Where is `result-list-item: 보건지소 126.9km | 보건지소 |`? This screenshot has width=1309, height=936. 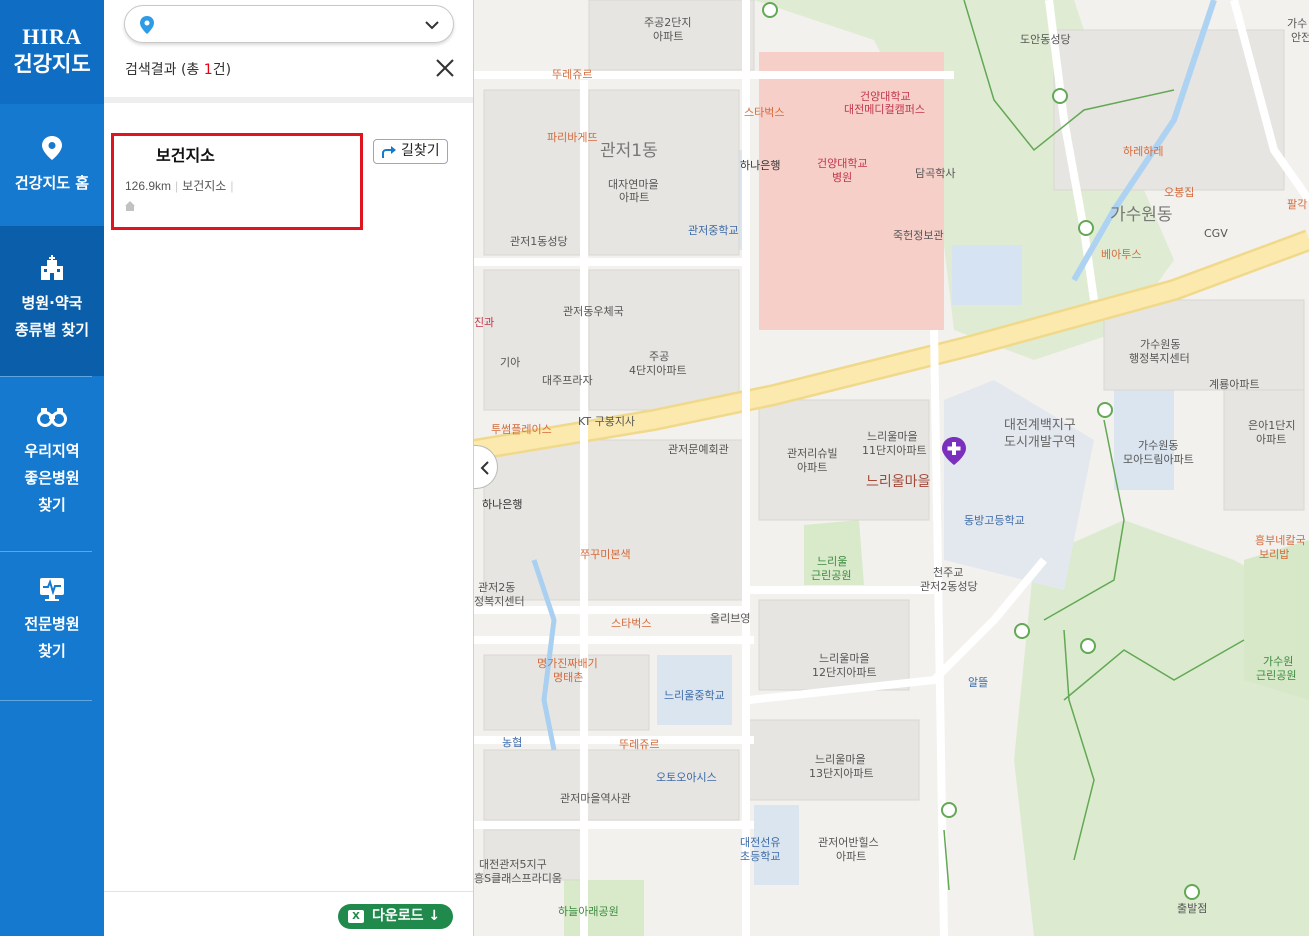
result-list-item: 보건지소 126.9km | 보건지소 | is located at coordinates (237, 181).